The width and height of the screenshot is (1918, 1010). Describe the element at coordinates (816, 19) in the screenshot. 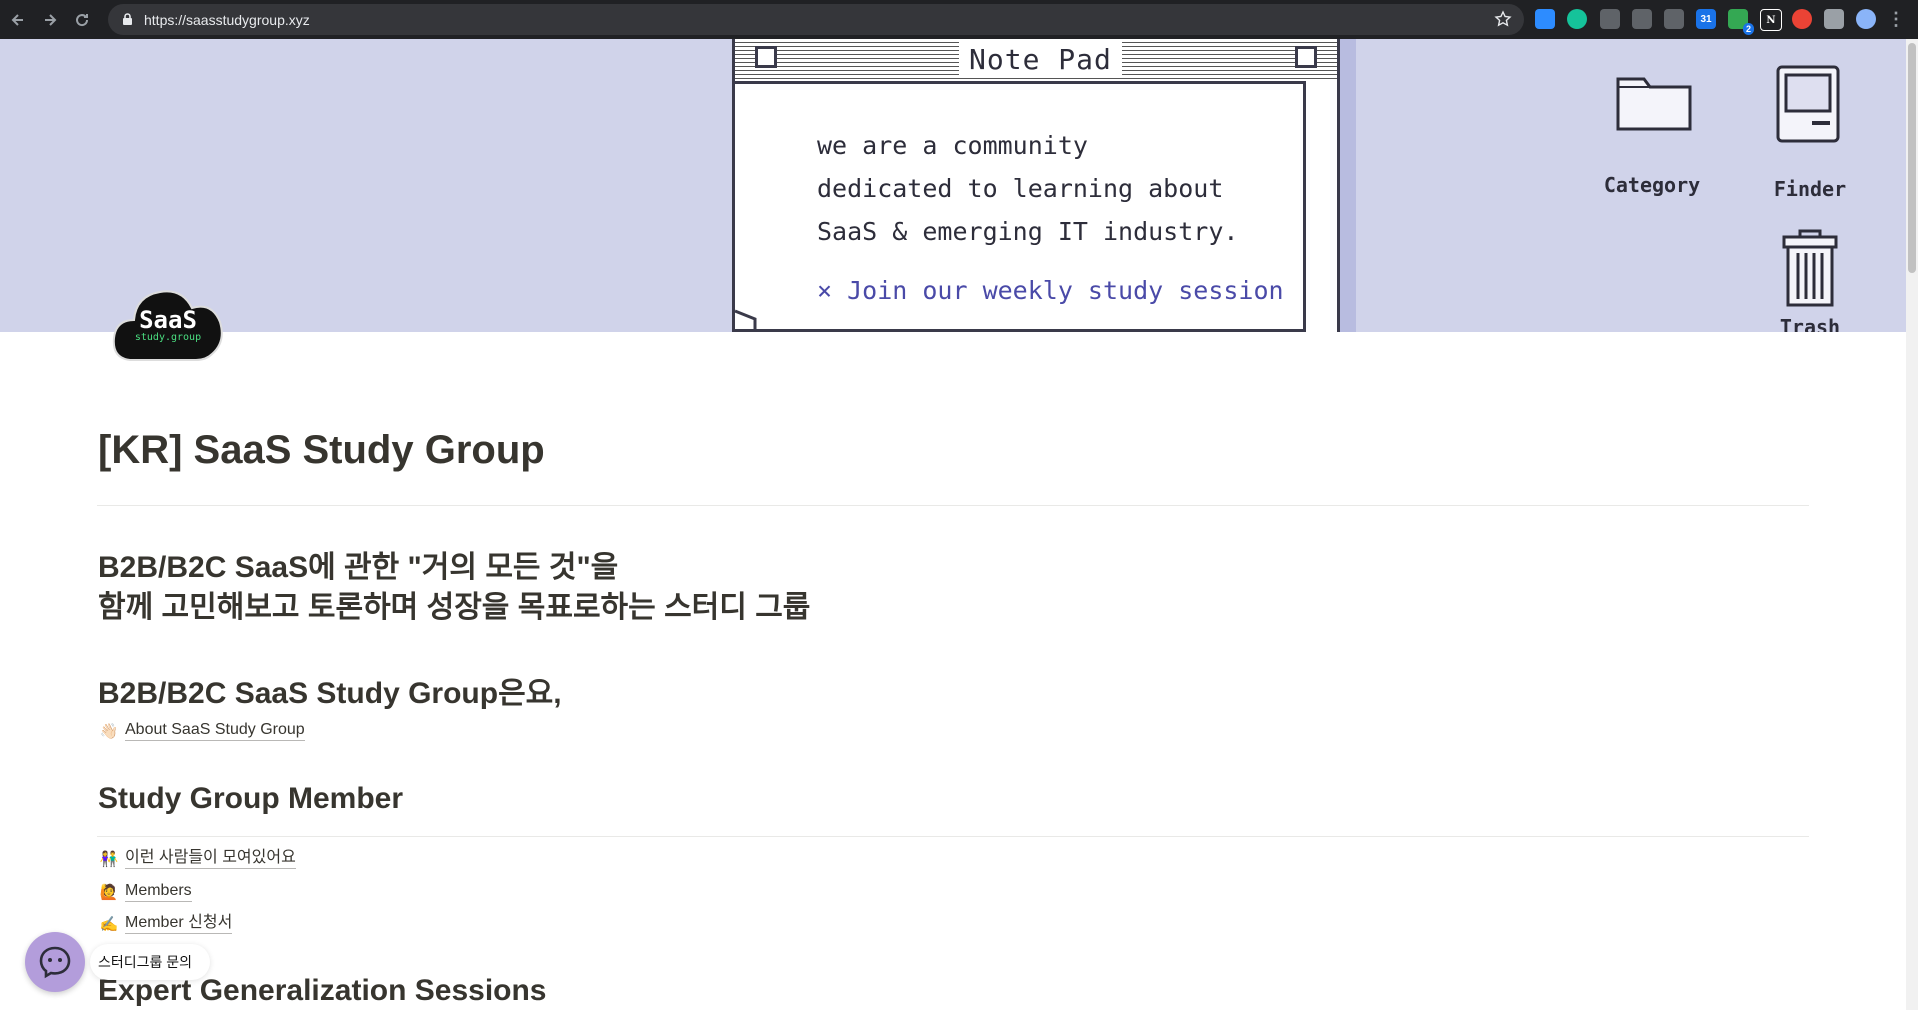

I see `address-bar: https://saasstudygroup.xyz` at that location.